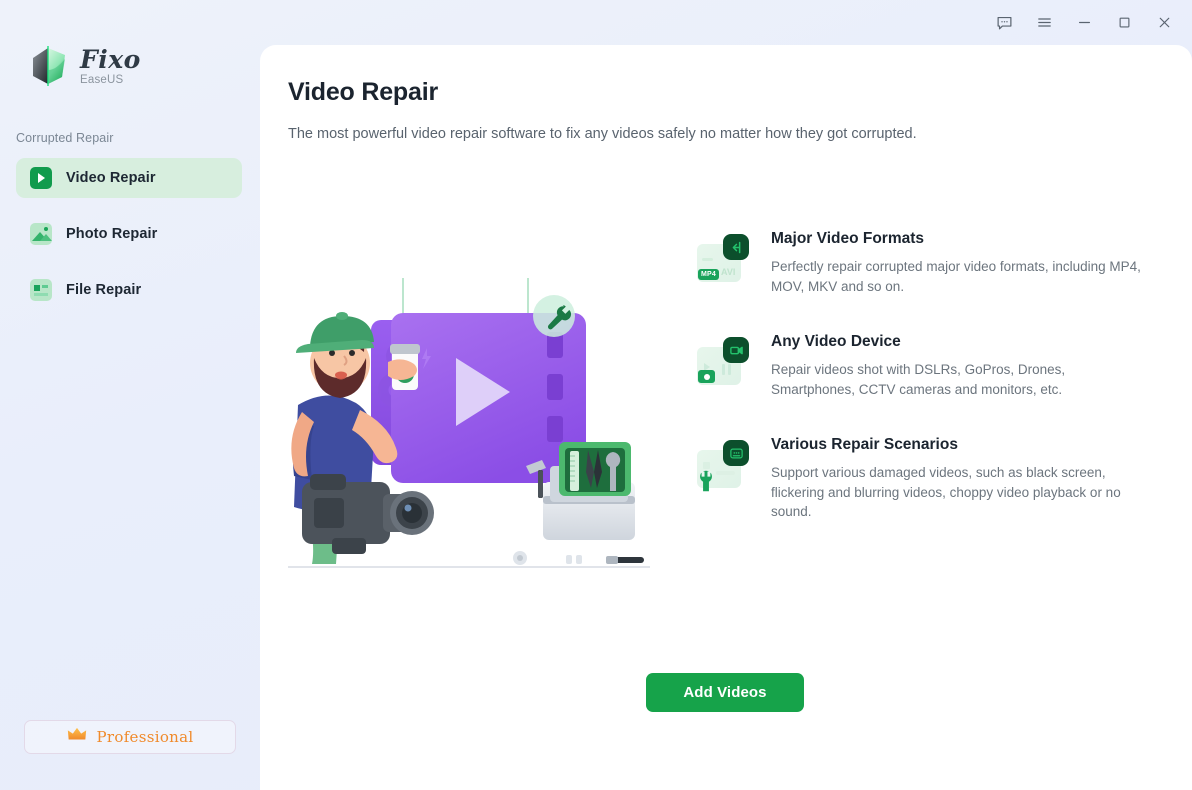 This screenshot has width=1192, height=790. Describe the element at coordinates (706, 483) in the screenshot. I see `wrench-glyph` at that location.